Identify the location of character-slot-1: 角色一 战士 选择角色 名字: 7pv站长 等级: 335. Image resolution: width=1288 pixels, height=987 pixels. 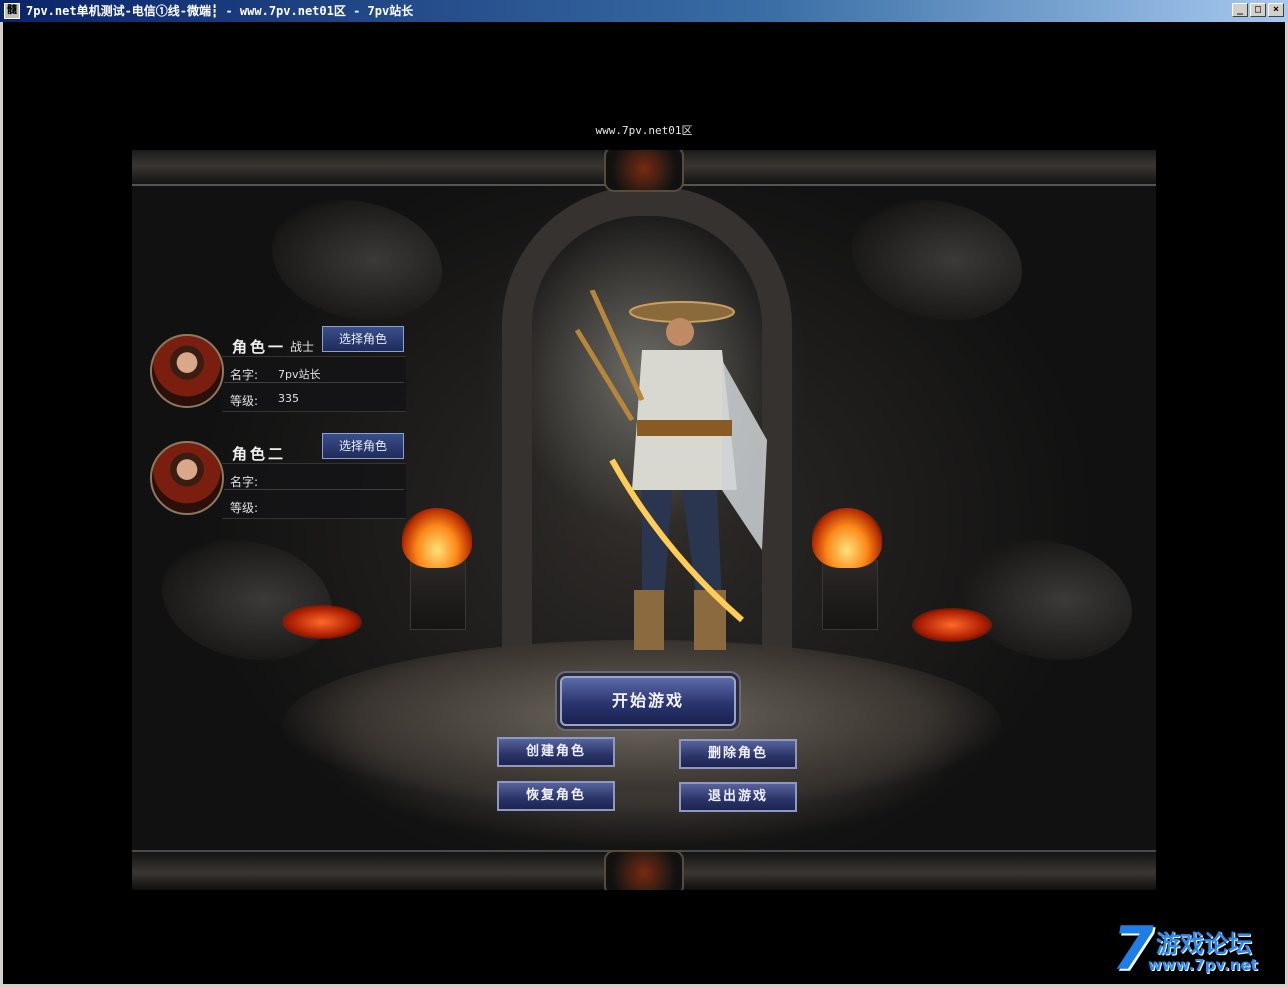
(278, 369).